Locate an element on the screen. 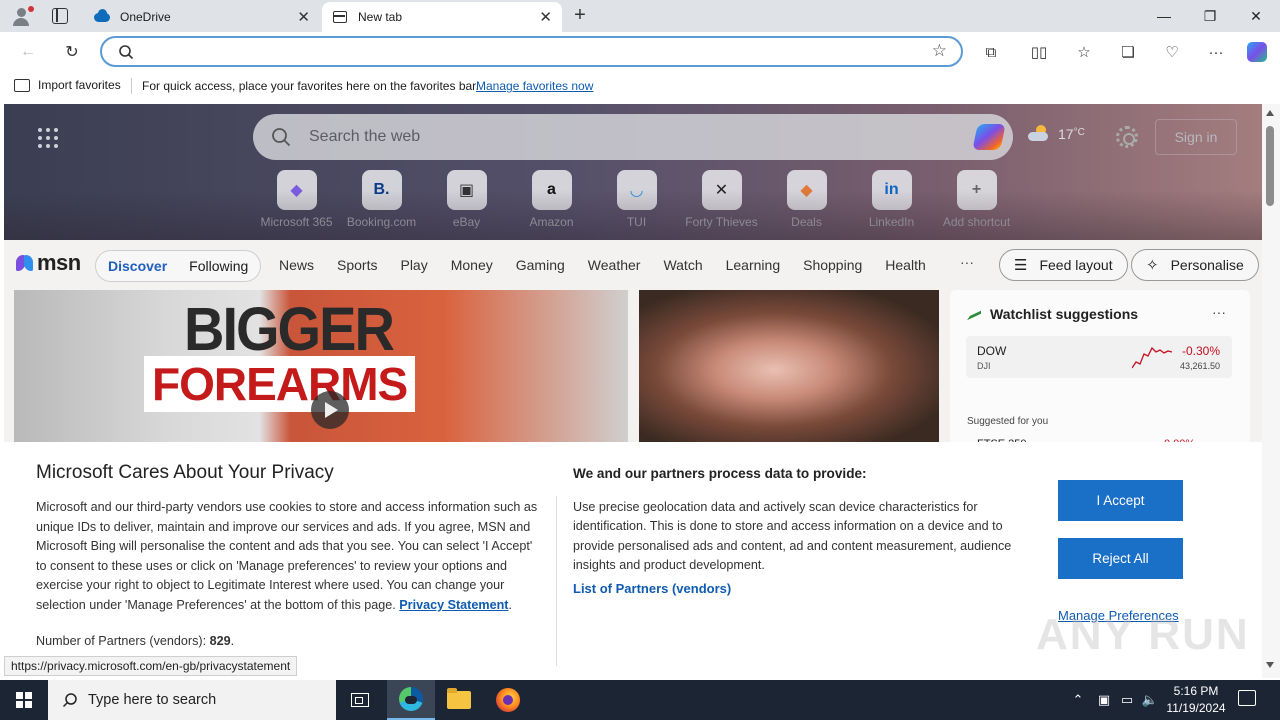 Image resolution: width=1280 pixels, height=720 pixels. address-input is located at coordinates (532, 52).